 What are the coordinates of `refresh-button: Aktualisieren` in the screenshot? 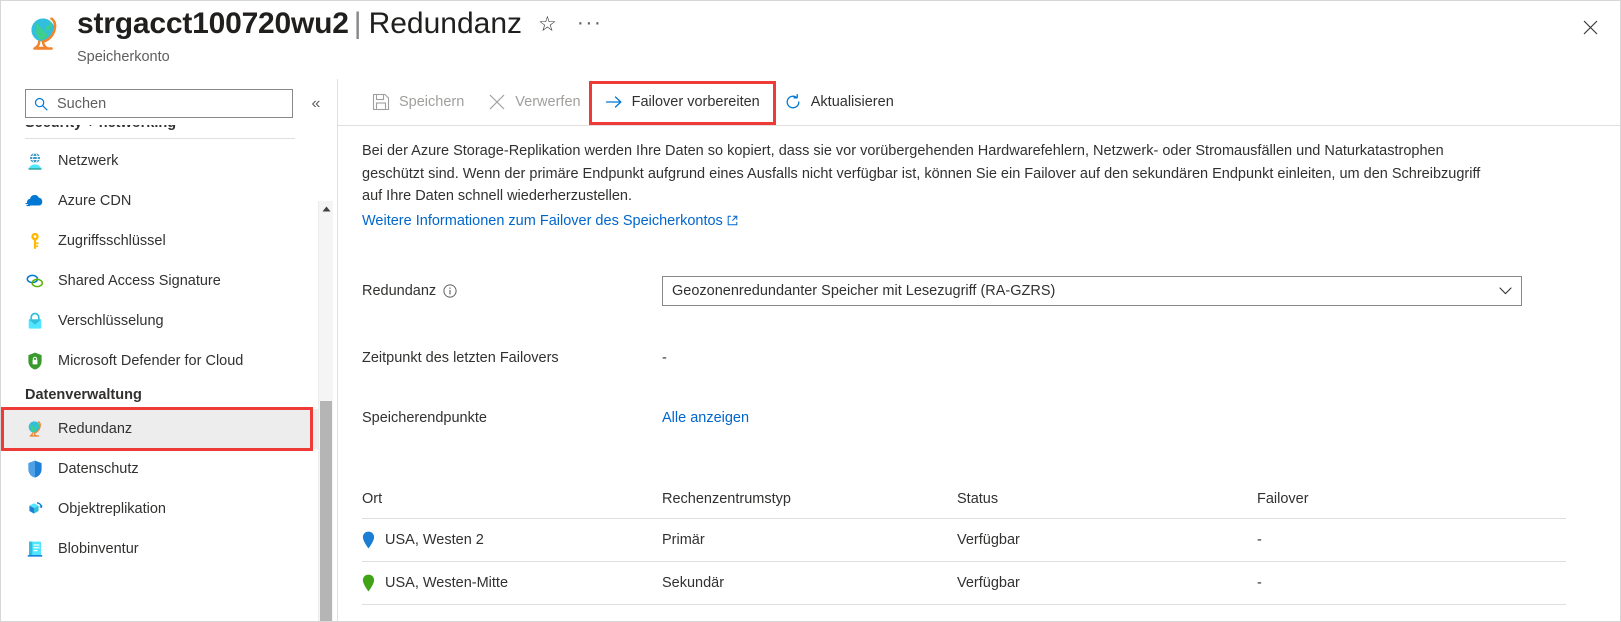 It's located at (839, 102).